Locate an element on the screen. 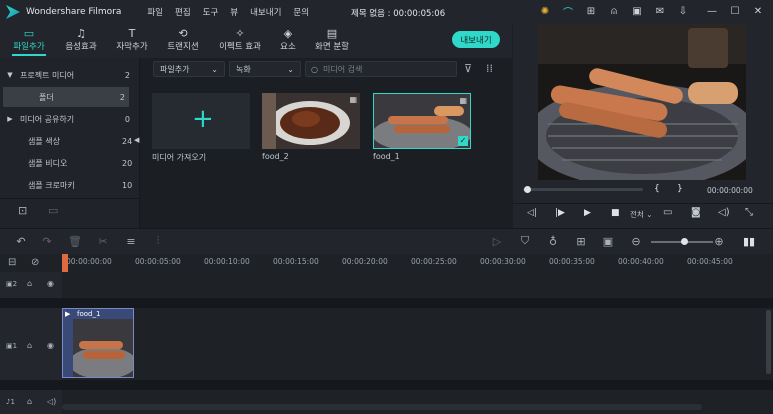  export-button: 내보내기 is located at coordinates (476, 39).